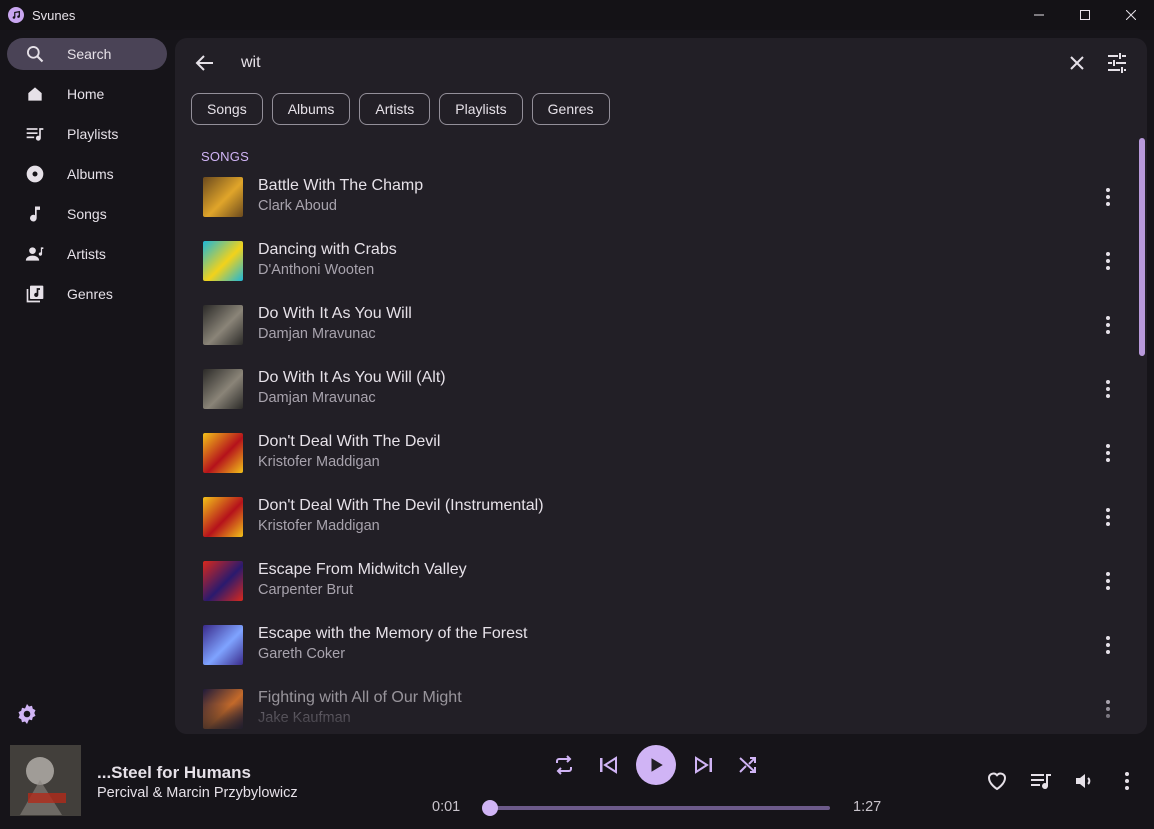 The width and height of the screenshot is (1154, 829). I want to click on maximize-button, so click(1085, 15).